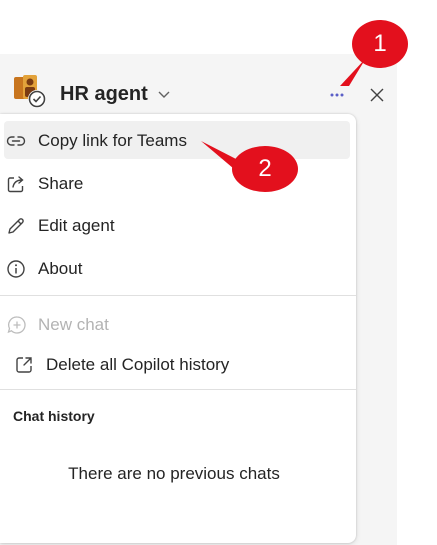 This screenshot has height=545, width=437. I want to click on menu-item-label: About, so click(60, 268).